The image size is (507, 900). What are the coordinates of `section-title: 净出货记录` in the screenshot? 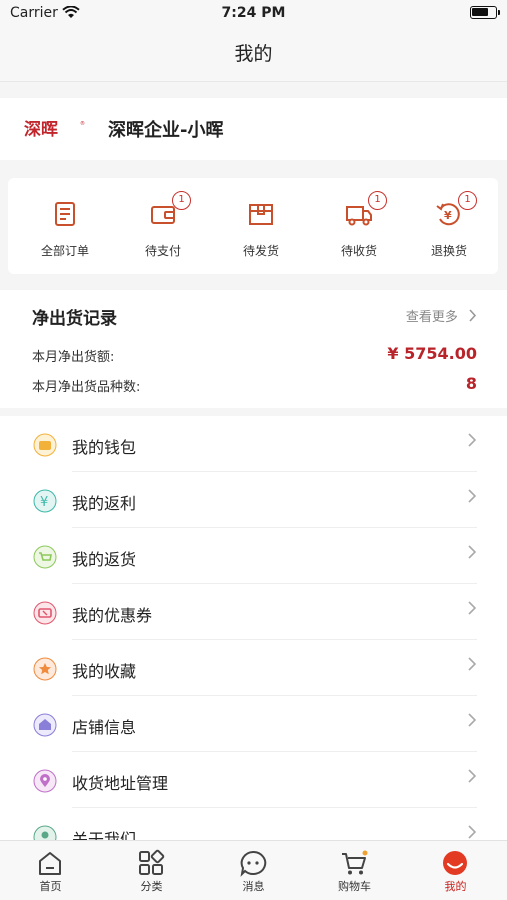 It's located at (74, 319).